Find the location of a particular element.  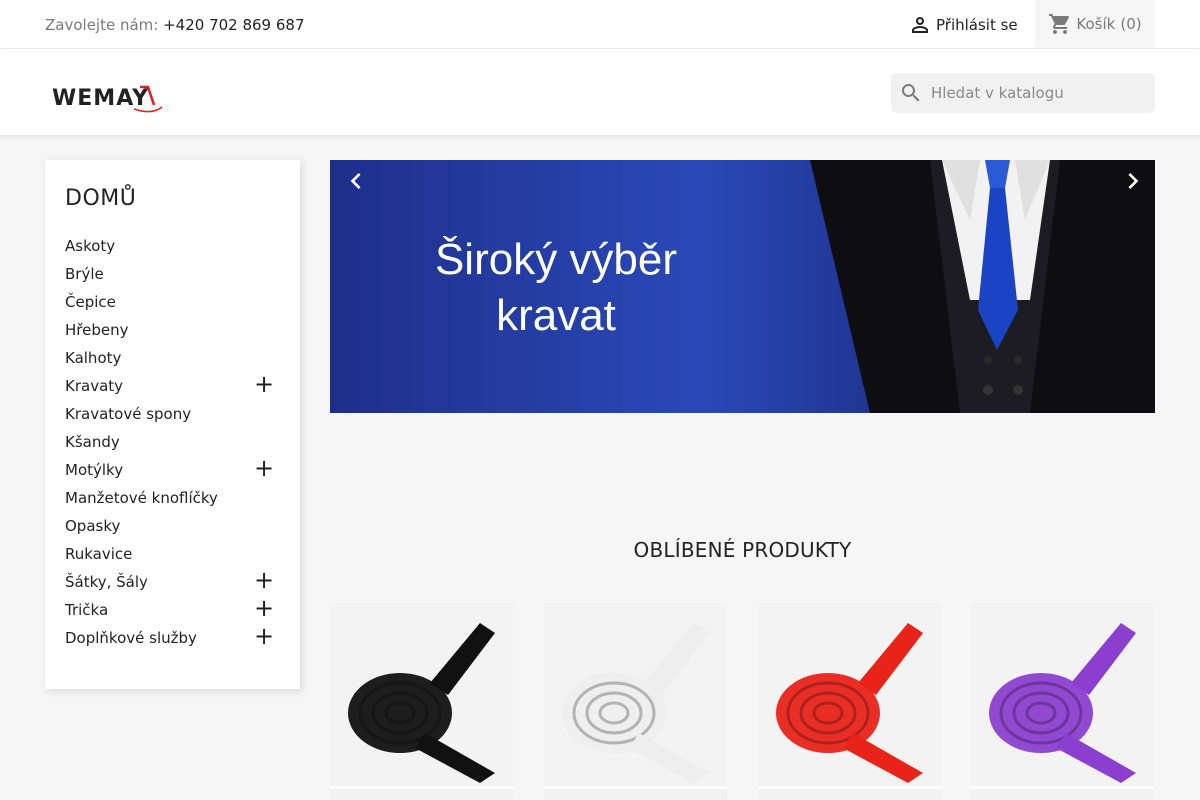

category-label: Kšandy is located at coordinates (92, 442).